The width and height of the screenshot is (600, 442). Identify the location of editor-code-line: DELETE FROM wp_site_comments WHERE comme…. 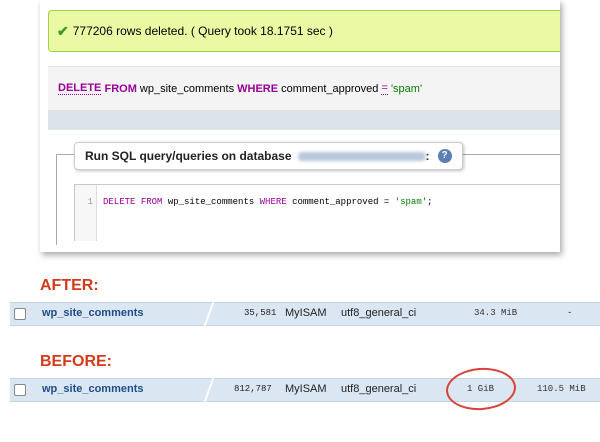
(268, 202).